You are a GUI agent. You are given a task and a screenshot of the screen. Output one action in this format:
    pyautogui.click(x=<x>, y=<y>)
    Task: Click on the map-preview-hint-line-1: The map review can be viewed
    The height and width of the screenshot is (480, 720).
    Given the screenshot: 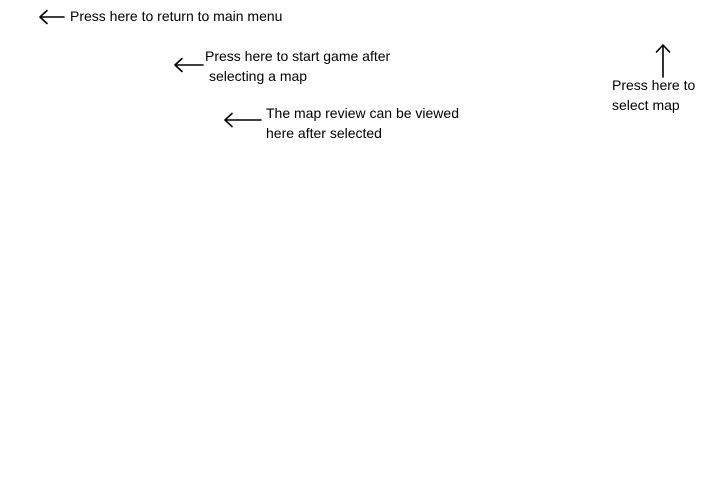 What is the action you would take?
    pyautogui.click(x=362, y=113)
    